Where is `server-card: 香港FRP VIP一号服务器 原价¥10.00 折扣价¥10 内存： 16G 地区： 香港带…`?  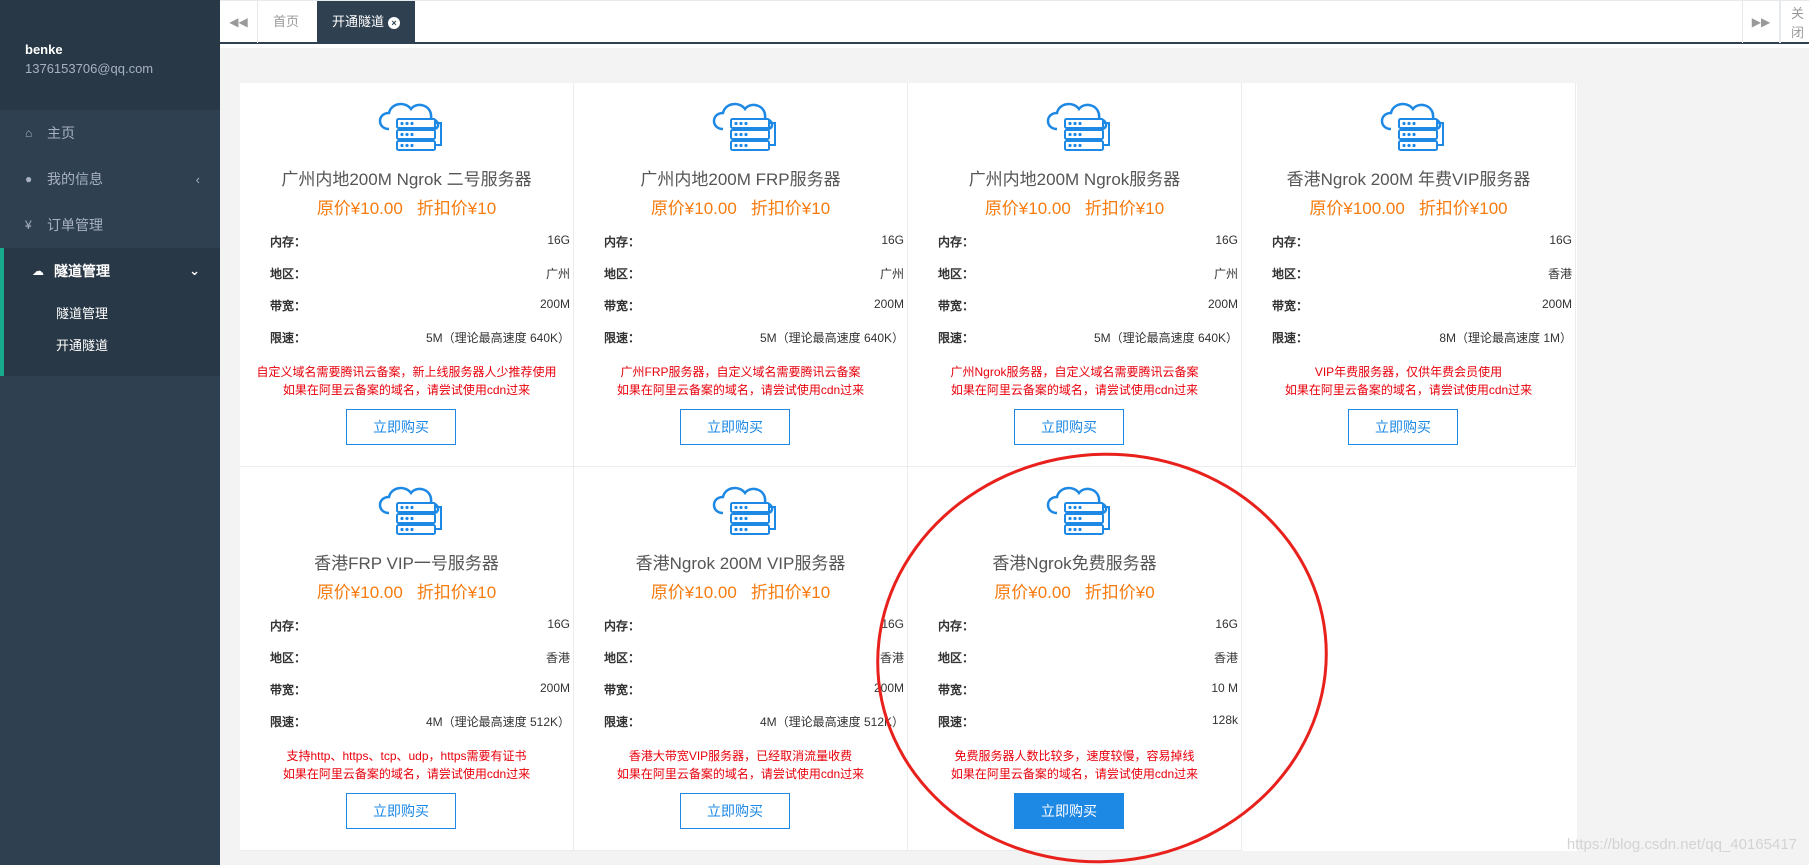
server-card: 香港FRP VIP一号服务器 原价¥10.00 折扣价¥10 内存： 16G 地区： 香港带… is located at coordinates (407, 659).